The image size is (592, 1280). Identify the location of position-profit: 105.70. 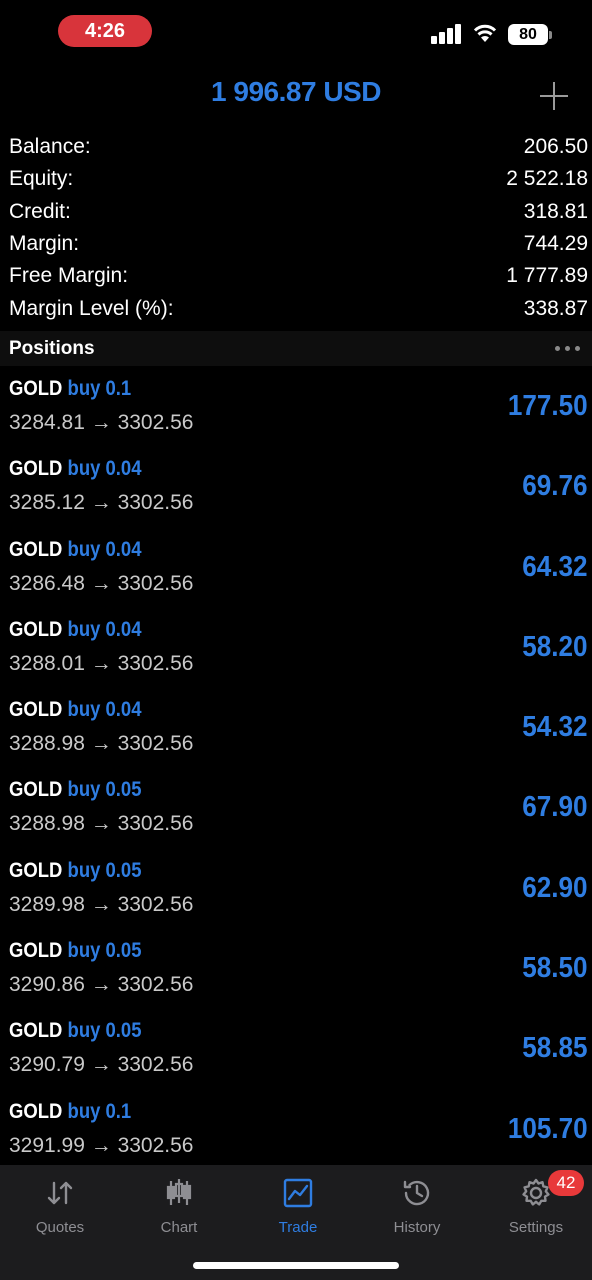
(548, 1128).